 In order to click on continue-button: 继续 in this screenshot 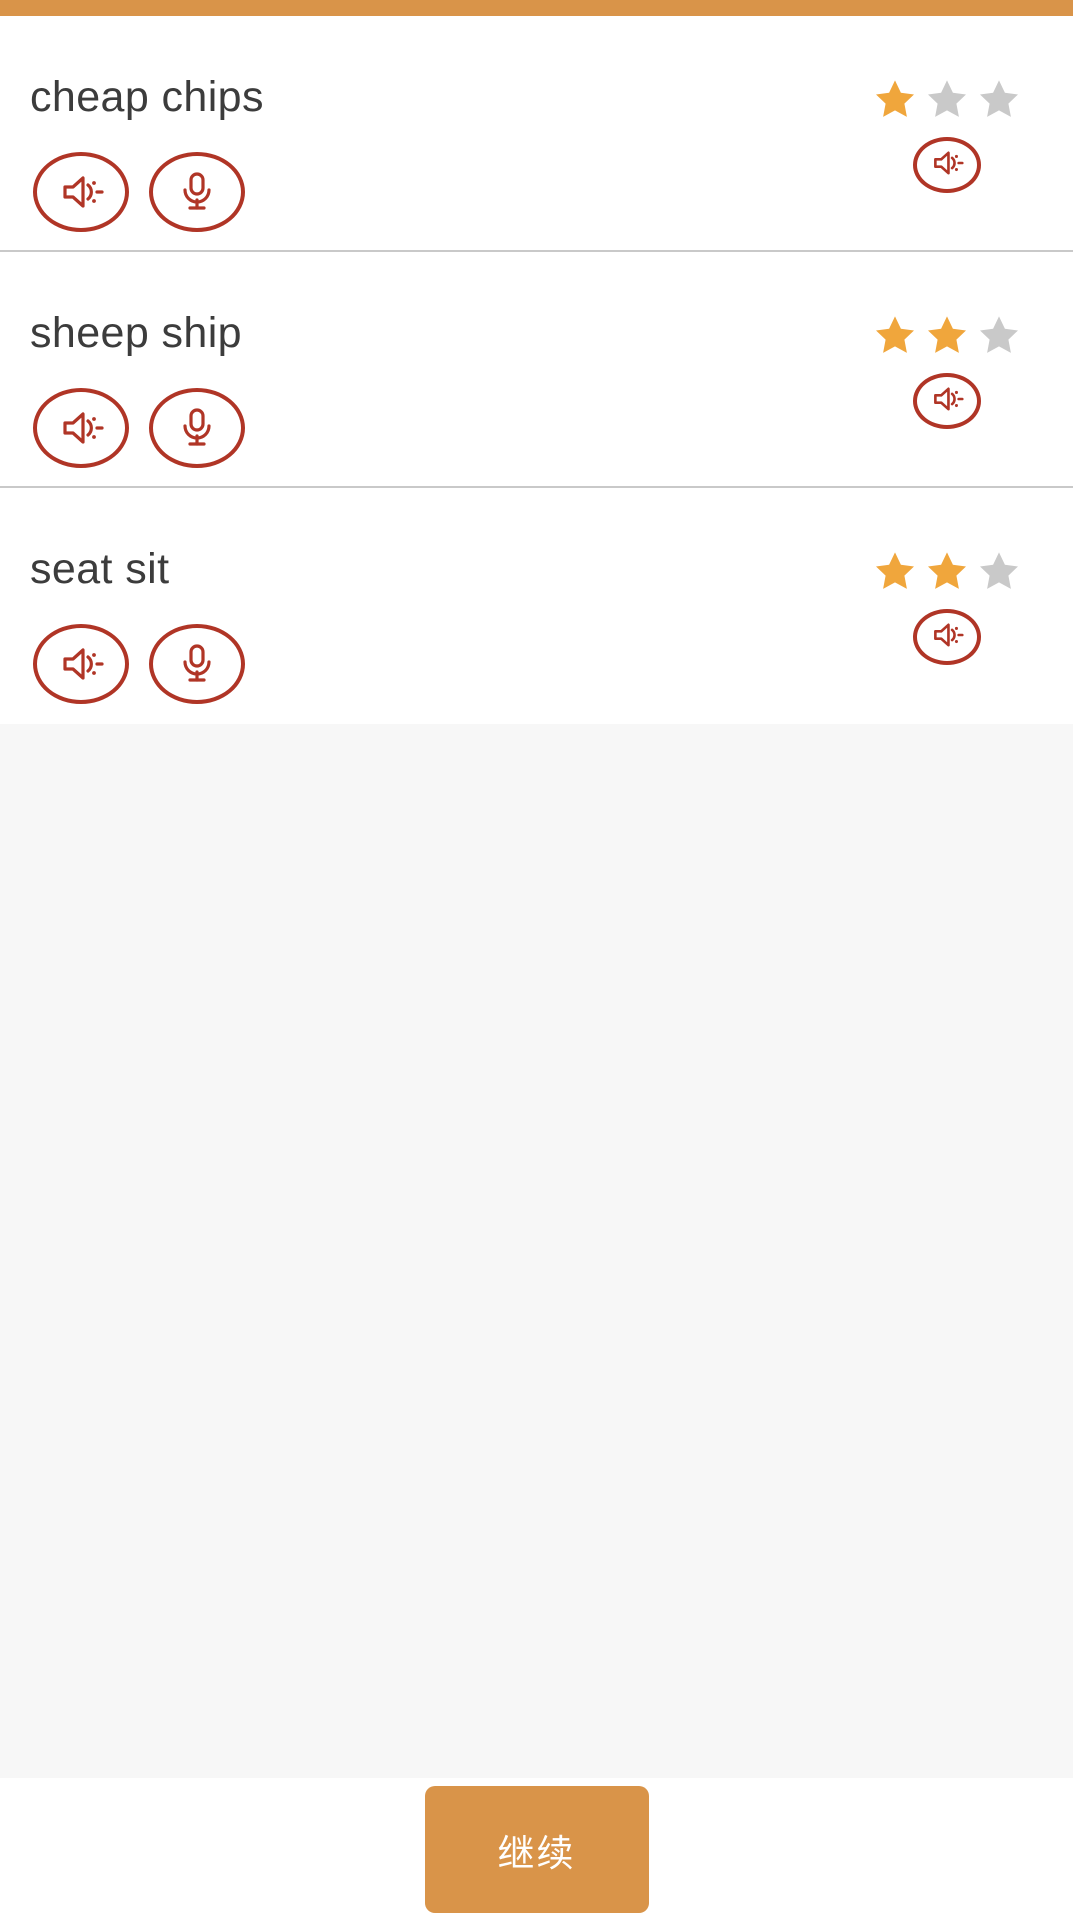, I will do `click(536, 1849)`.